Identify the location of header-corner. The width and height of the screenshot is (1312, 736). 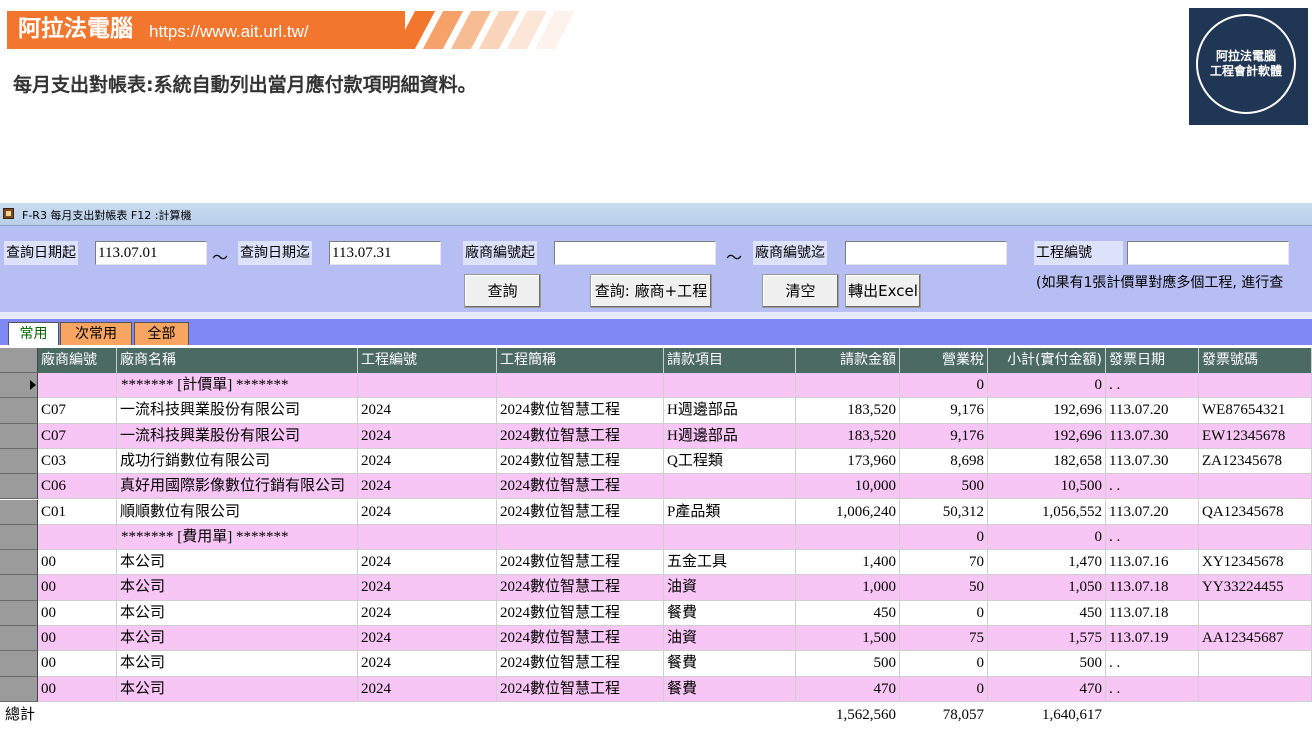
(19, 360).